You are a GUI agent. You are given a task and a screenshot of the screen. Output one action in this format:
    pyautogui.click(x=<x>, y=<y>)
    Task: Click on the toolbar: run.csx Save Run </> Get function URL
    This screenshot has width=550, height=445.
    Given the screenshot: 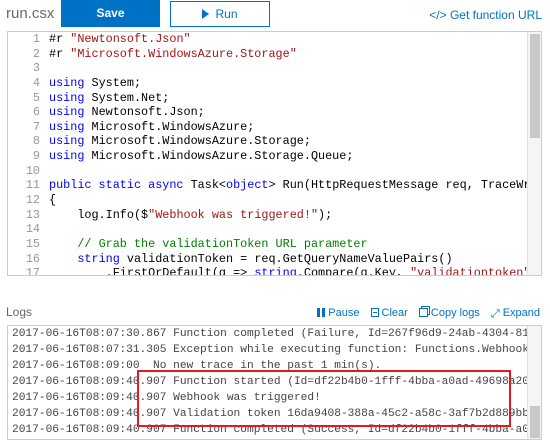 What is the action you would take?
    pyautogui.click(x=275, y=15)
    